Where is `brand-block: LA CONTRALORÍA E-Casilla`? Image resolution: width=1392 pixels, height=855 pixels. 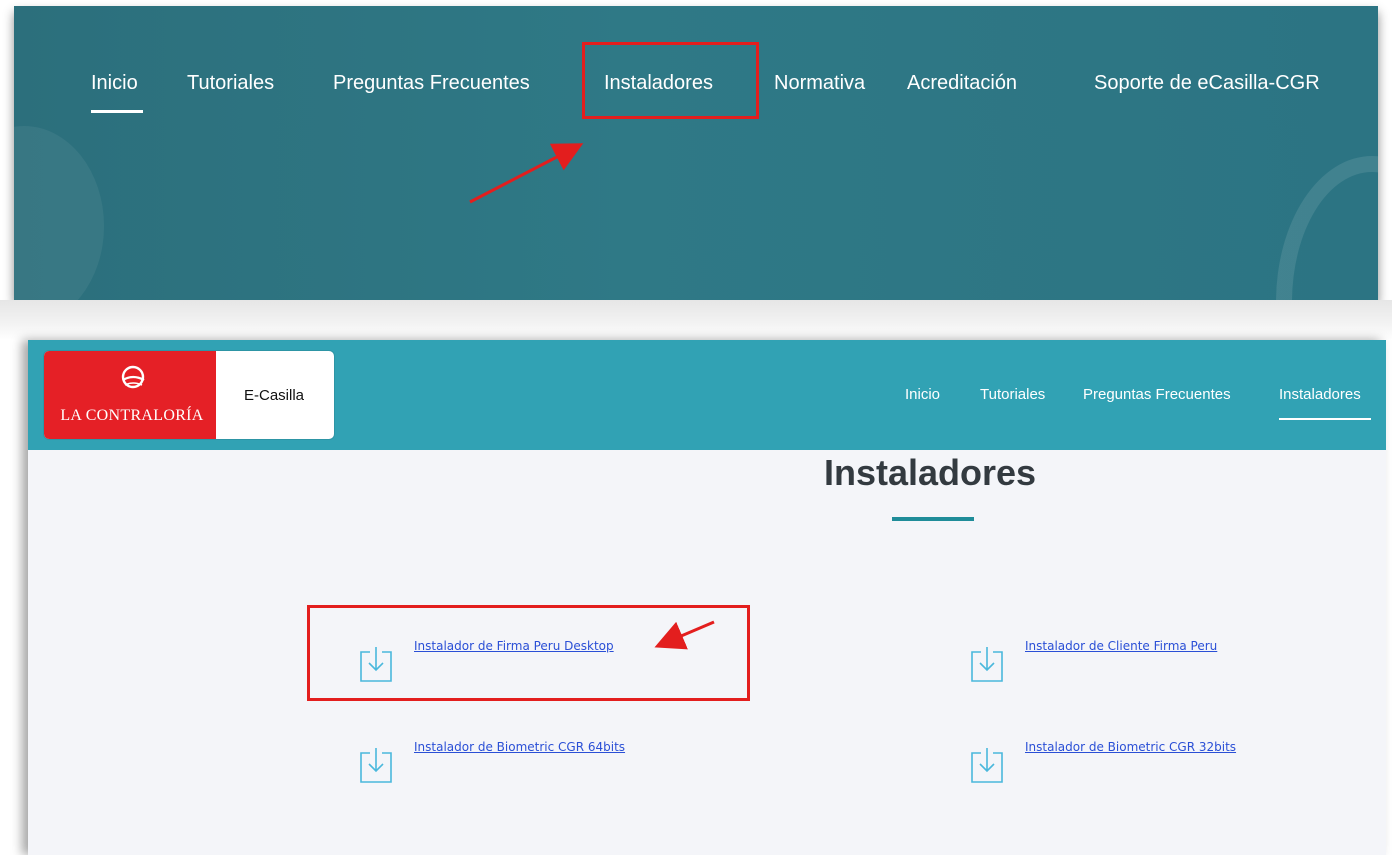 brand-block: LA CONTRALORÍA E-Casilla is located at coordinates (189, 395).